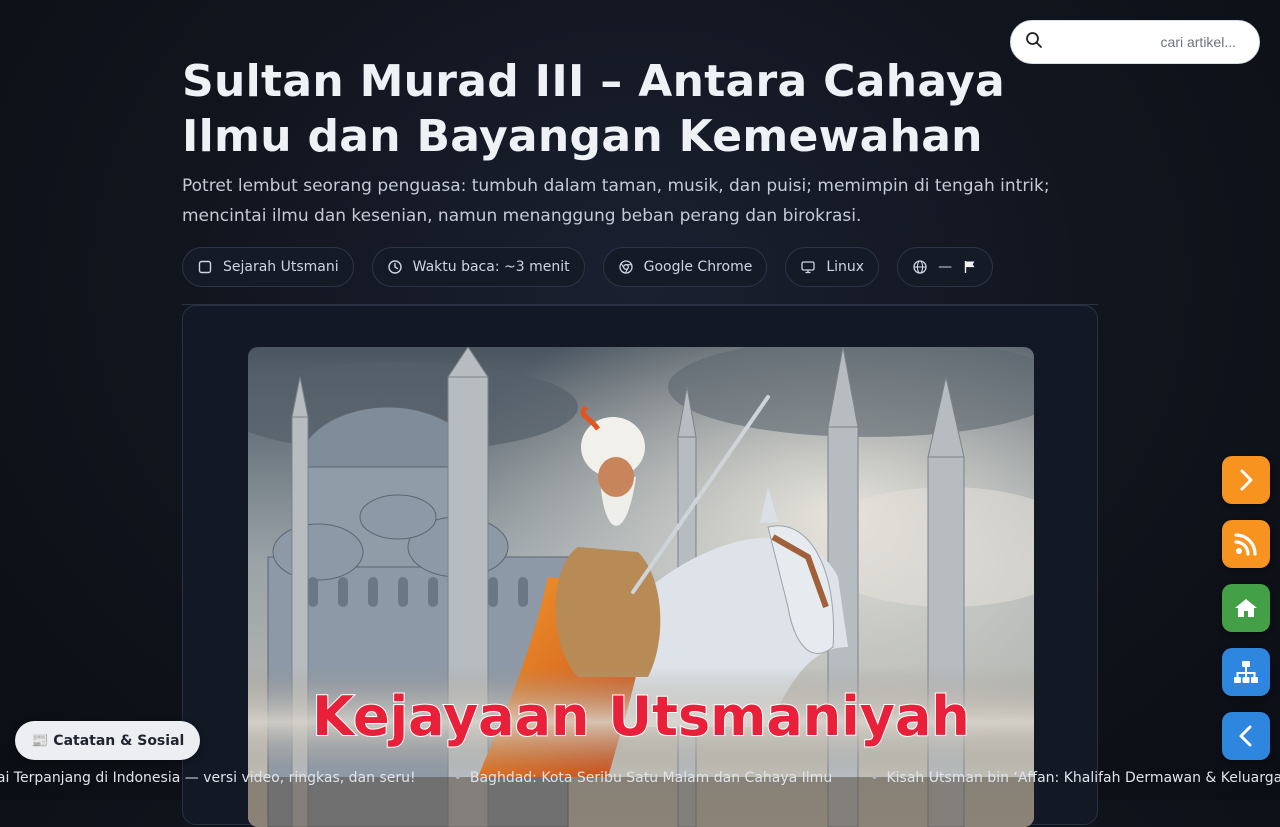  I want to click on chrome-icon, so click(626, 267).